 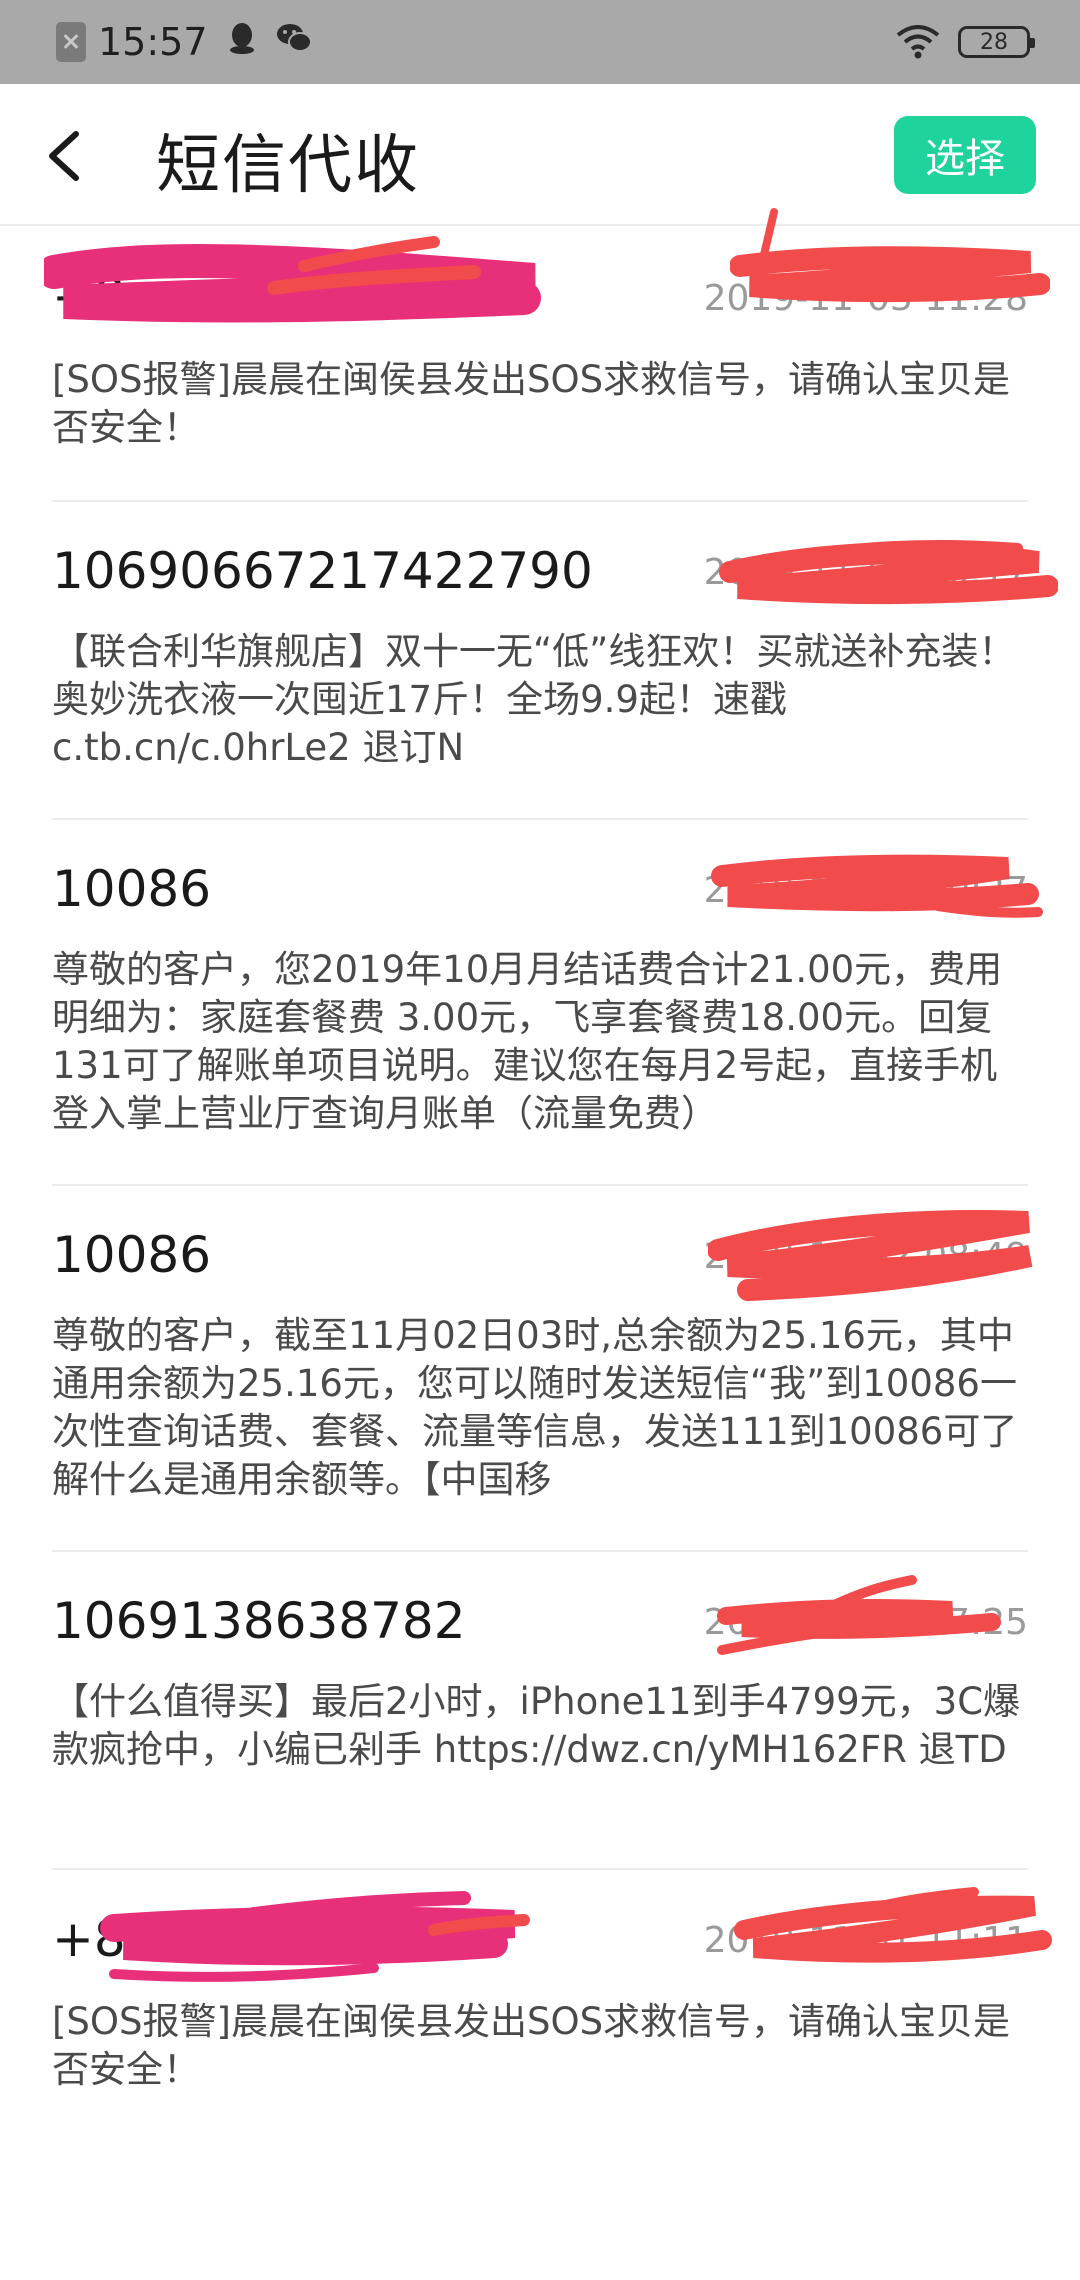 What do you see at coordinates (540, 42) in the screenshot?
I see `status-bar: 15:57 28` at bounding box center [540, 42].